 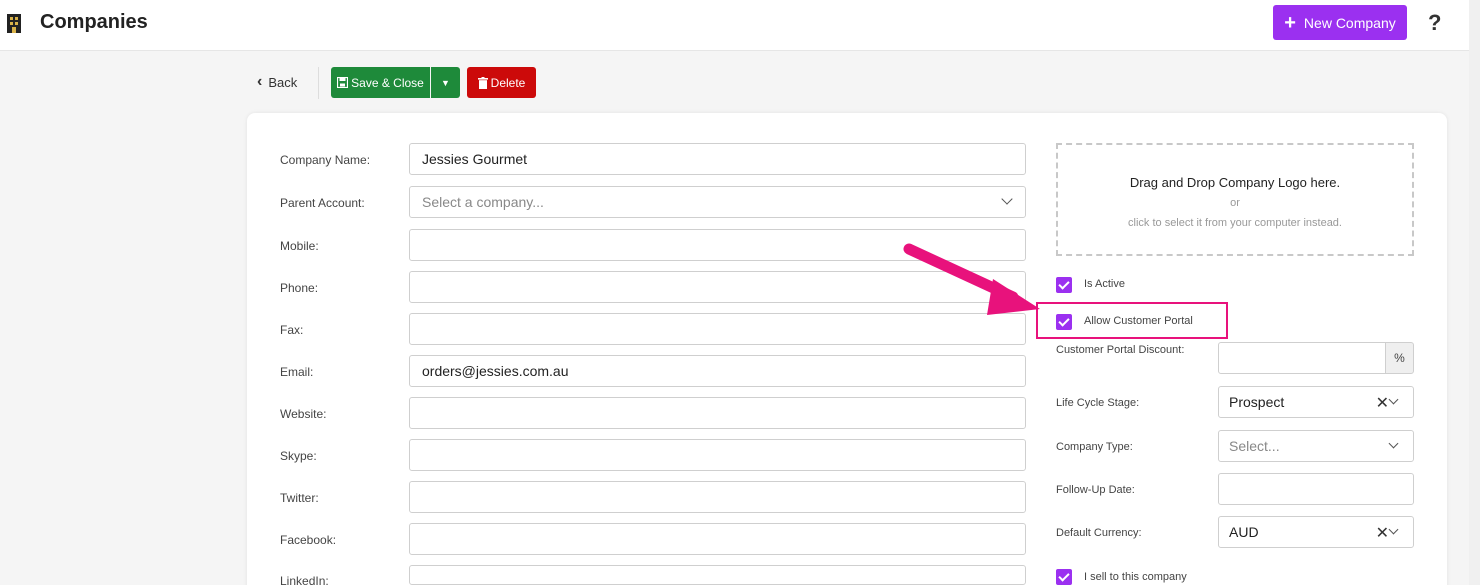 What do you see at coordinates (1290, 22) in the screenshot?
I see `plus-icon: +` at bounding box center [1290, 22].